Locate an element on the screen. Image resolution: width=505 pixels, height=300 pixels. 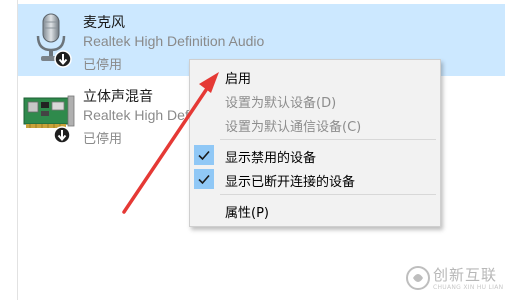
device-name: 麦克风 is located at coordinates (104, 23).